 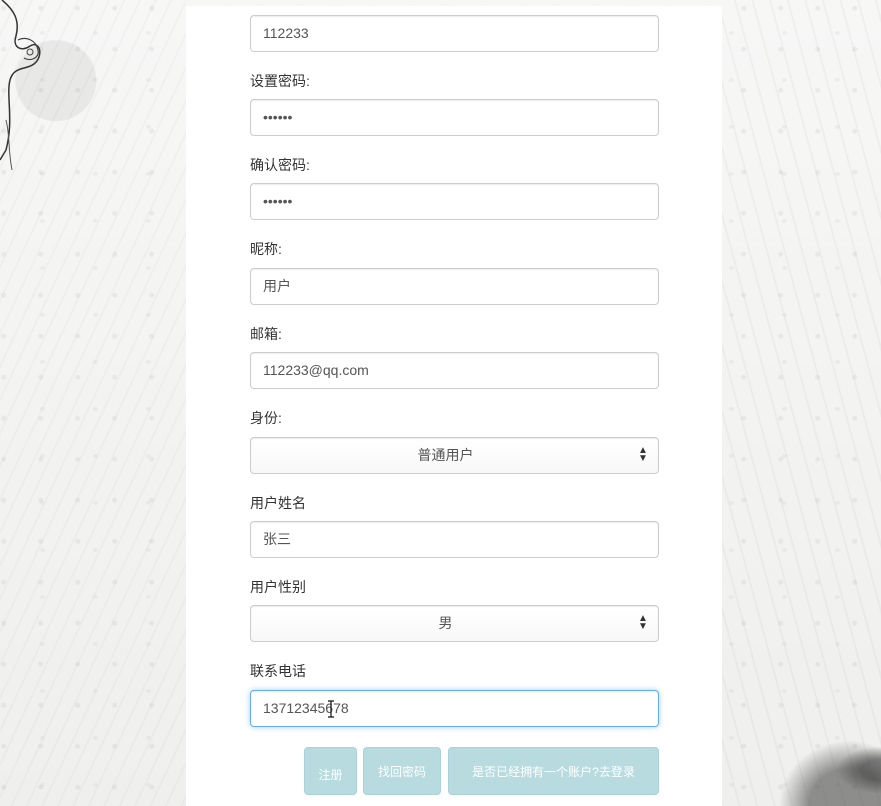 What do you see at coordinates (445, 455) in the screenshot?
I see `role-select-value: 普通用户` at bounding box center [445, 455].